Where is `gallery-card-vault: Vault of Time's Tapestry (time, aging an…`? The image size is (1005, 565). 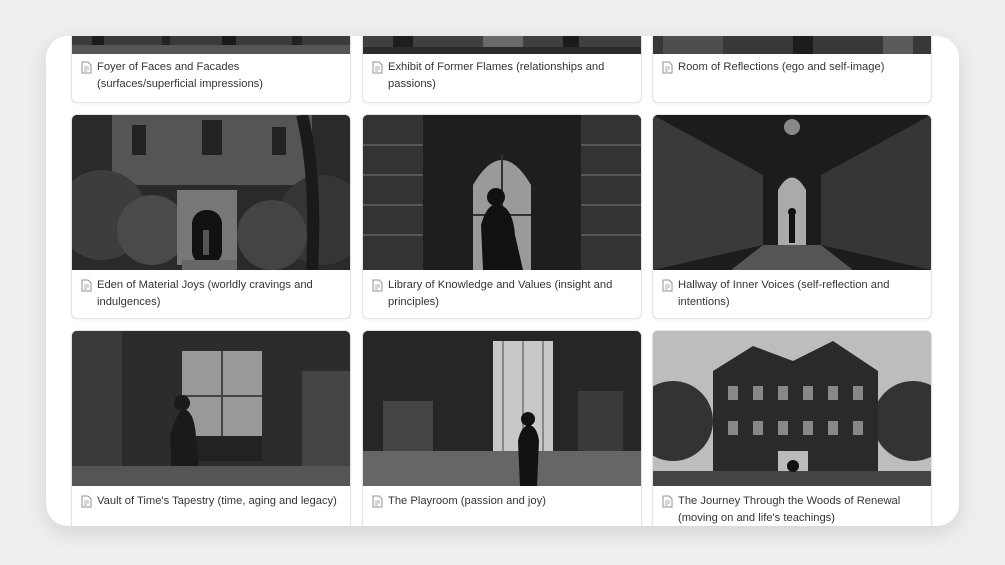
gallery-card-vault: Vault of Time's Tapestry (time, aging an… is located at coordinates (211, 428).